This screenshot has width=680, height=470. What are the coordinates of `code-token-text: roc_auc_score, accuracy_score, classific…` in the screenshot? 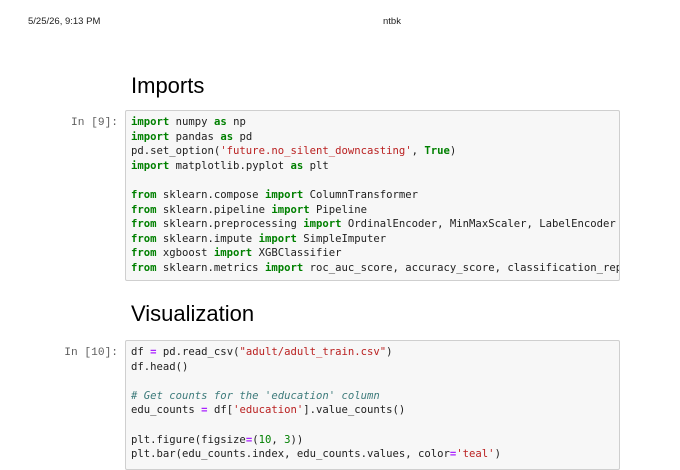 It's located at (461, 267).